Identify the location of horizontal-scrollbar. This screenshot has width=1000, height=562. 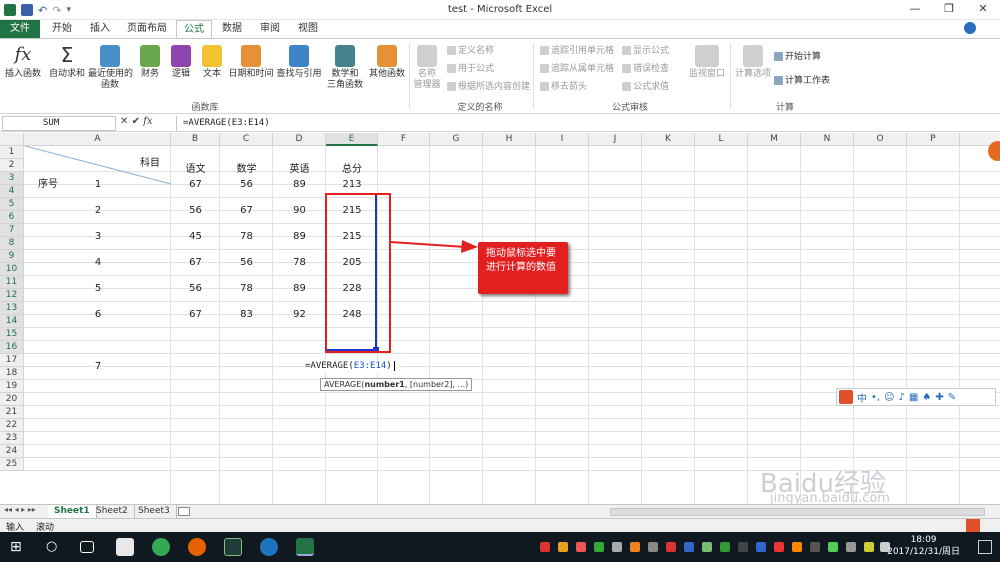
(797, 512).